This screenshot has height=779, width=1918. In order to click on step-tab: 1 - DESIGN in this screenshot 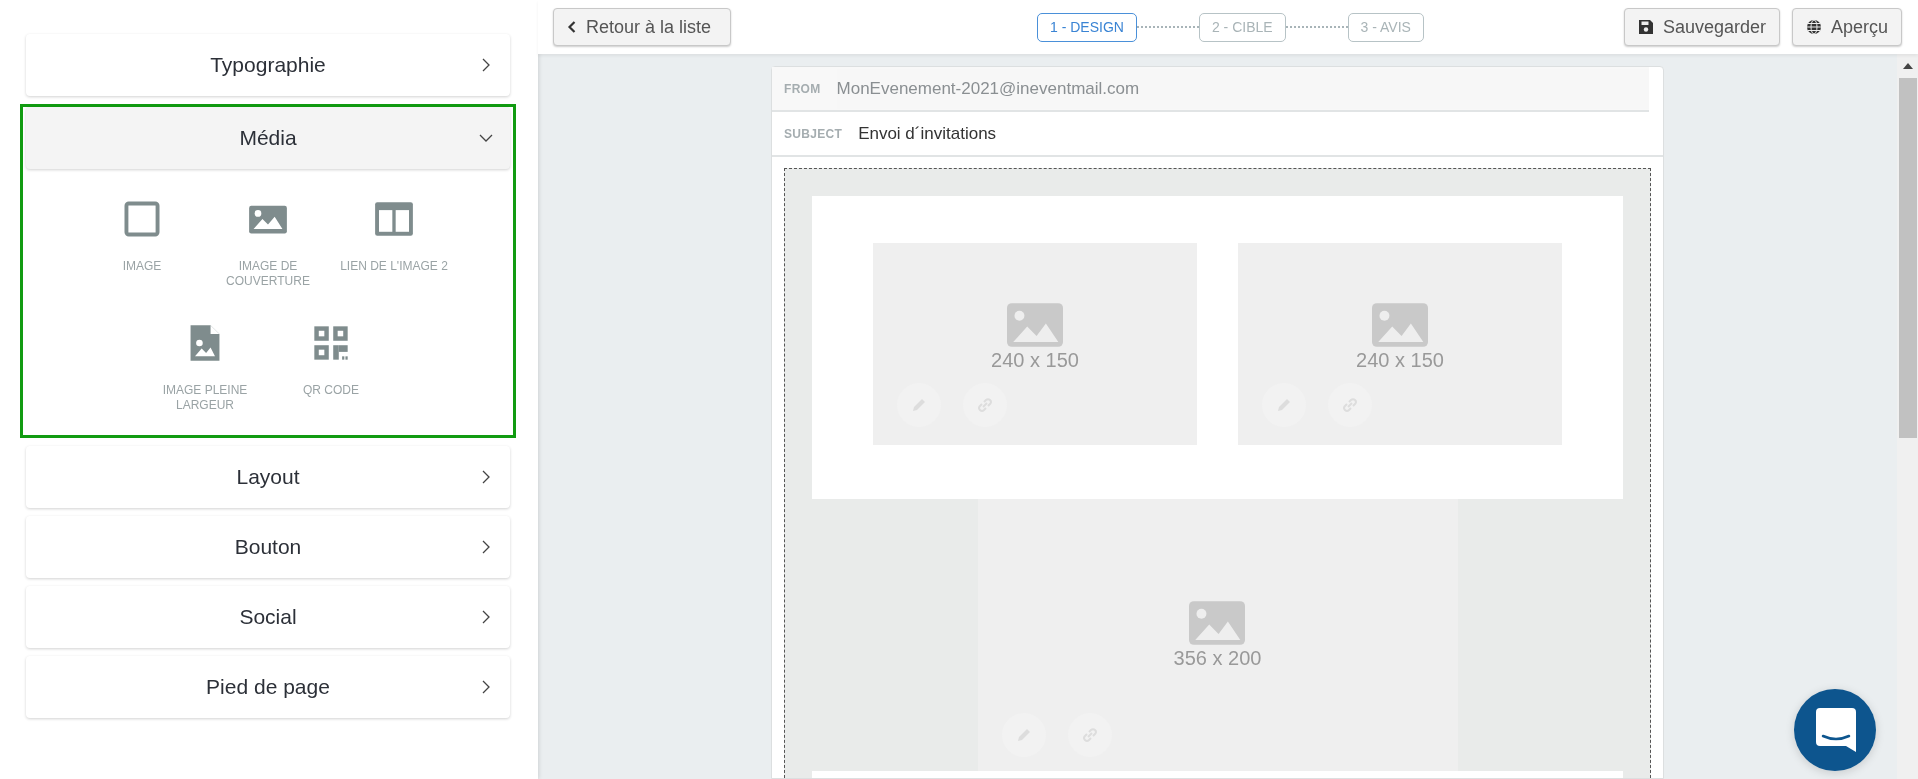, I will do `click(1087, 27)`.